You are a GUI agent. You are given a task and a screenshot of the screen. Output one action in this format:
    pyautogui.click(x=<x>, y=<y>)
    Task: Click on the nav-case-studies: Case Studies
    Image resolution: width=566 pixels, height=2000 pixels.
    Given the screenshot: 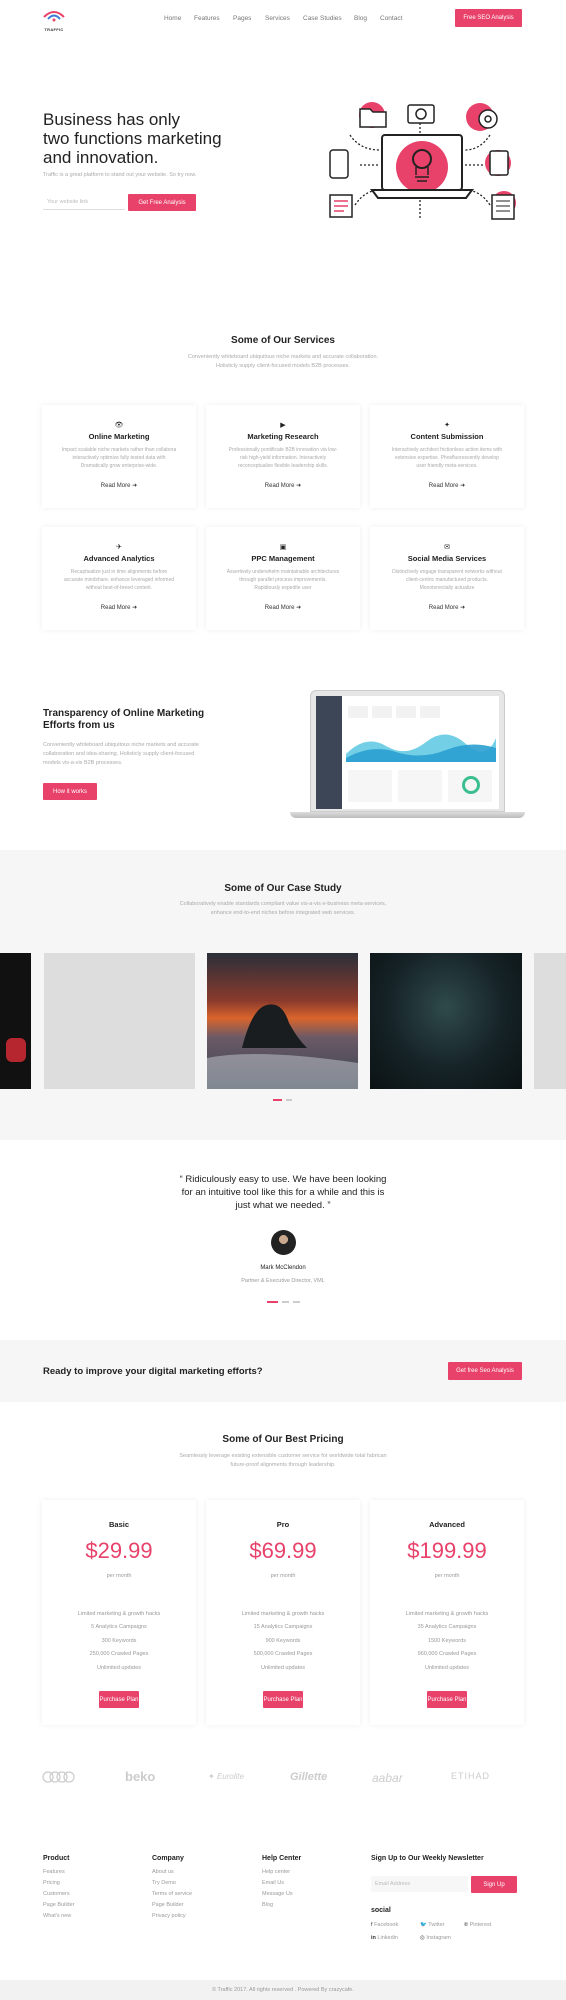 What is the action you would take?
    pyautogui.click(x=322, y=18)
    